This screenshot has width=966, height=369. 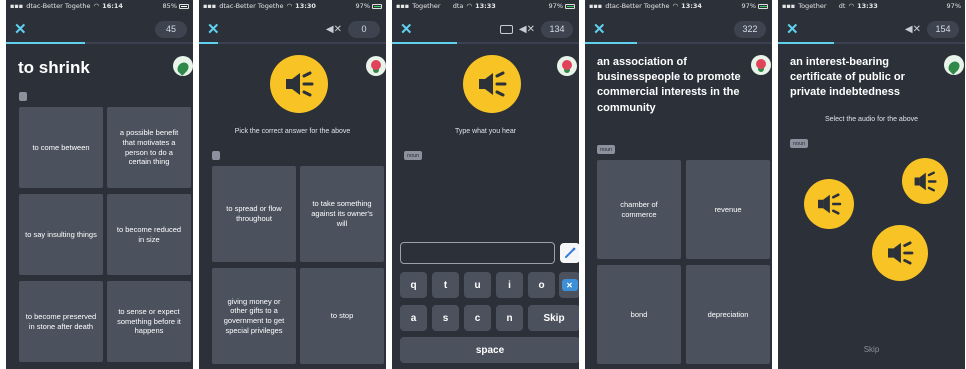 What do you see at coordinates (569, 285) in the screenshot?
I see `backspace-key: ✕` at bounding box center [569, 285].